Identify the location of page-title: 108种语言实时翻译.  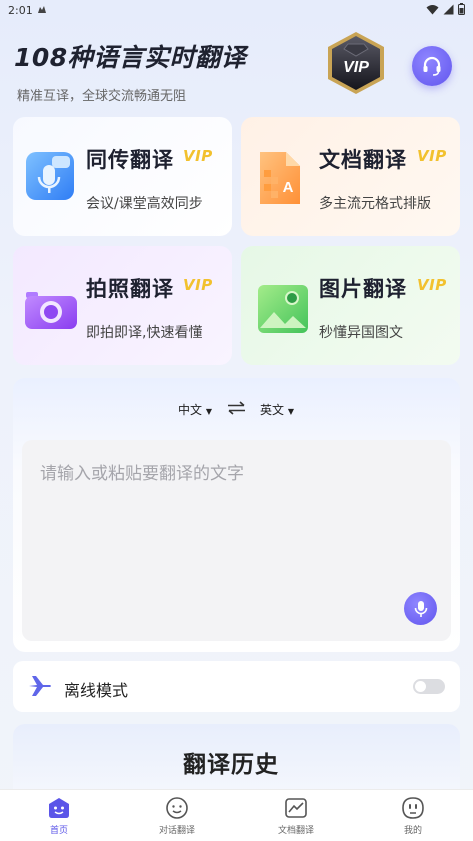
(130, 57).